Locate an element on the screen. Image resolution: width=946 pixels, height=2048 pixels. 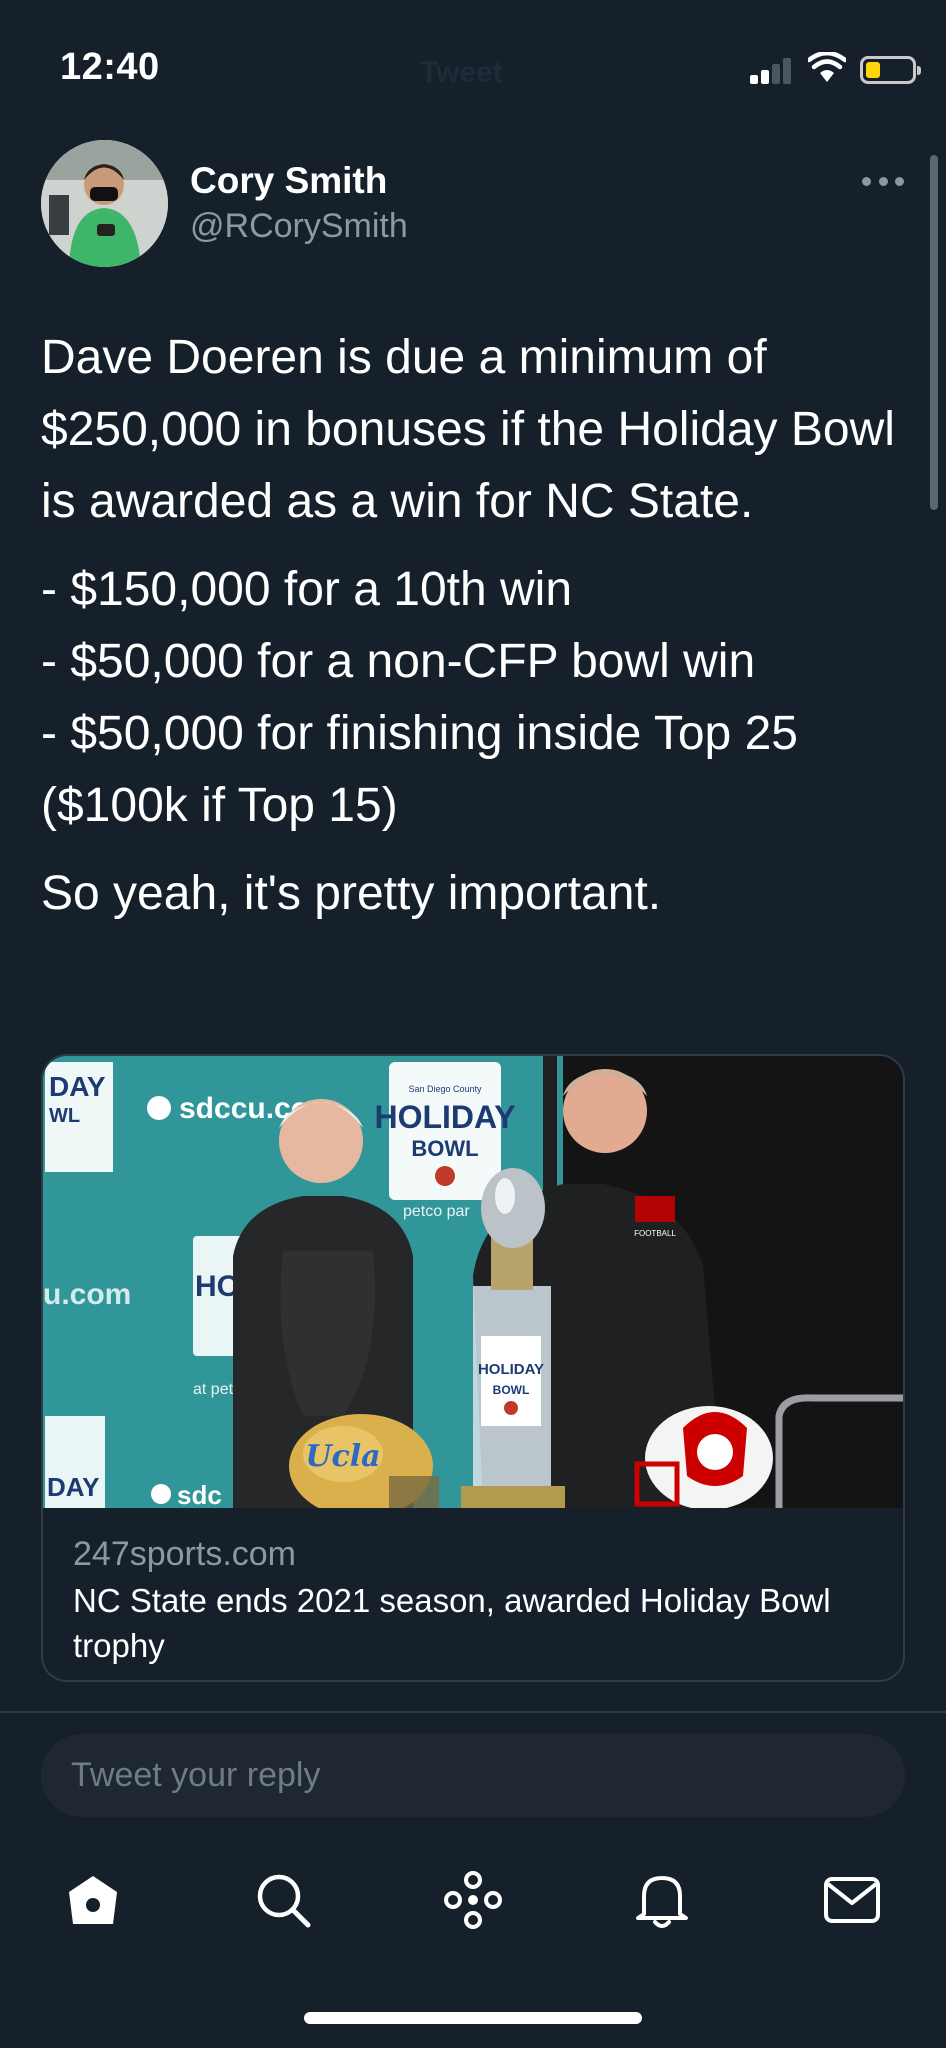
messages-icon is located at coordinates (852, 1900).